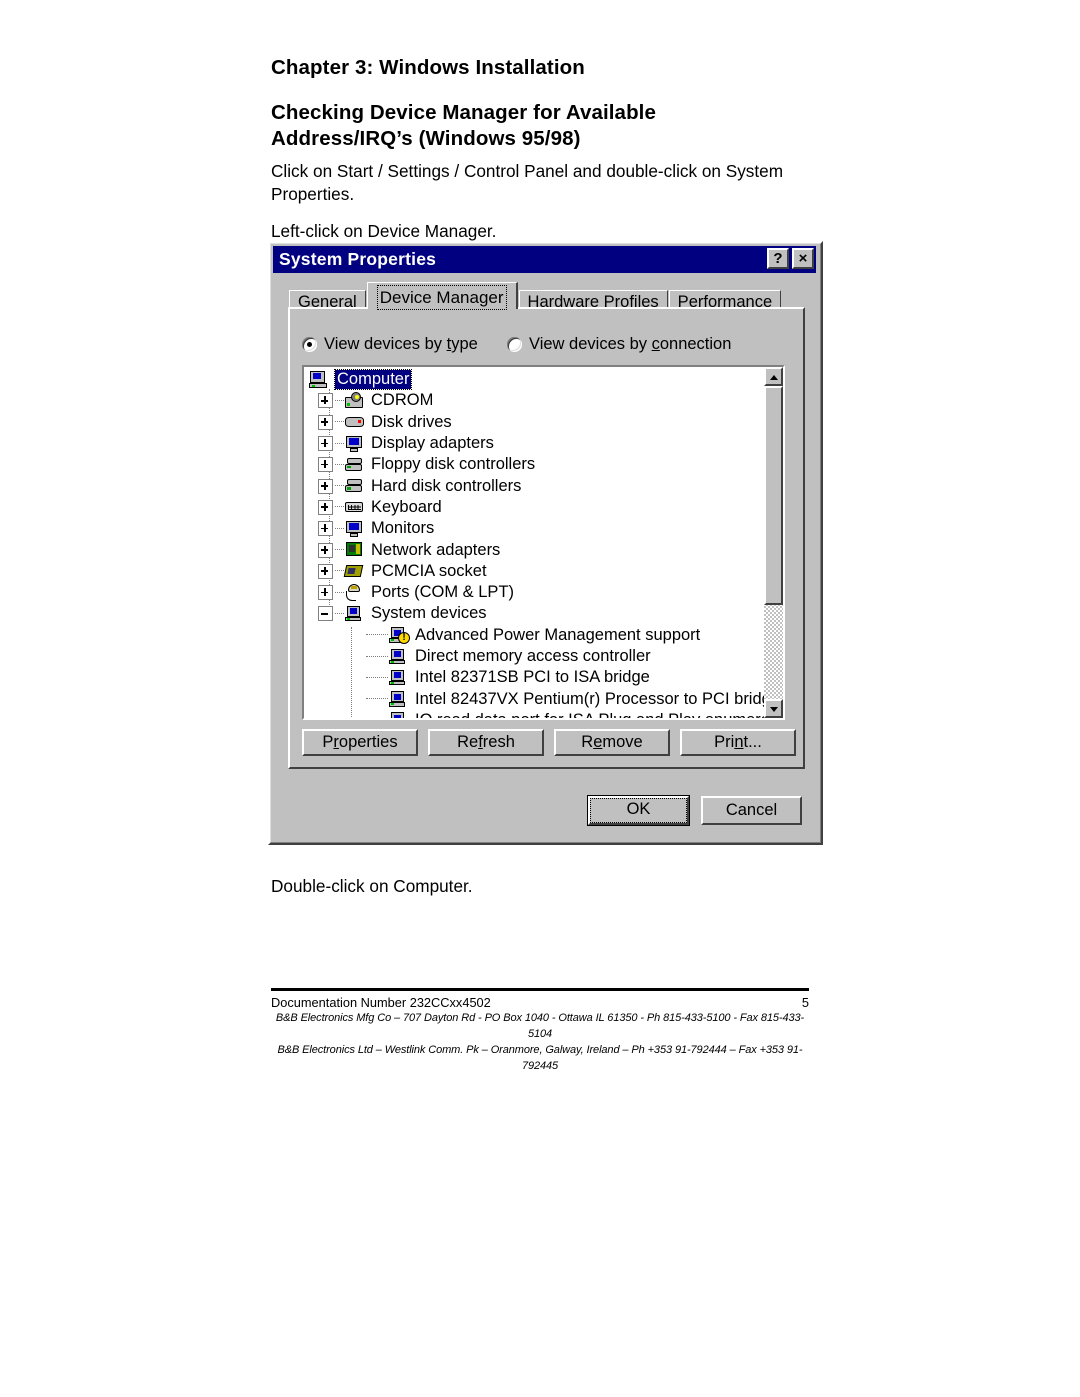 This screenshot has width=1080, height=1397. What do you see at coordinates (534, 422) in the screenshot?
I see `tree-item-disk-drives: Disk drives` at bounding box center [534, 422].